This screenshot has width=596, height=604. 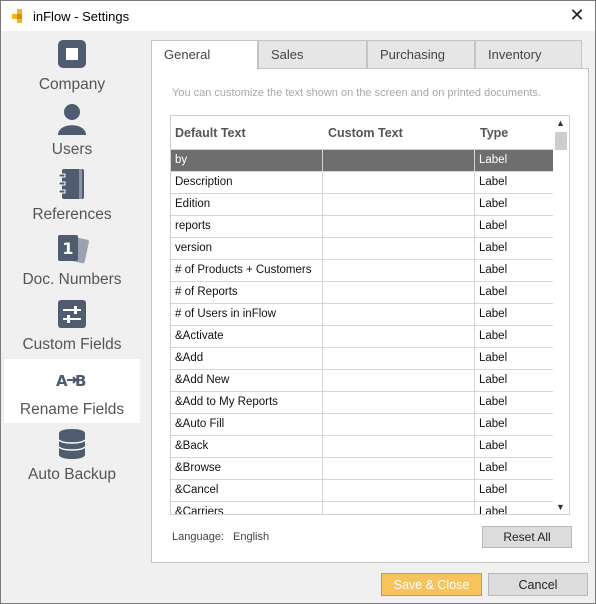 I want to click on scroll-down-icon: ▼, so click(x=560, y=507).